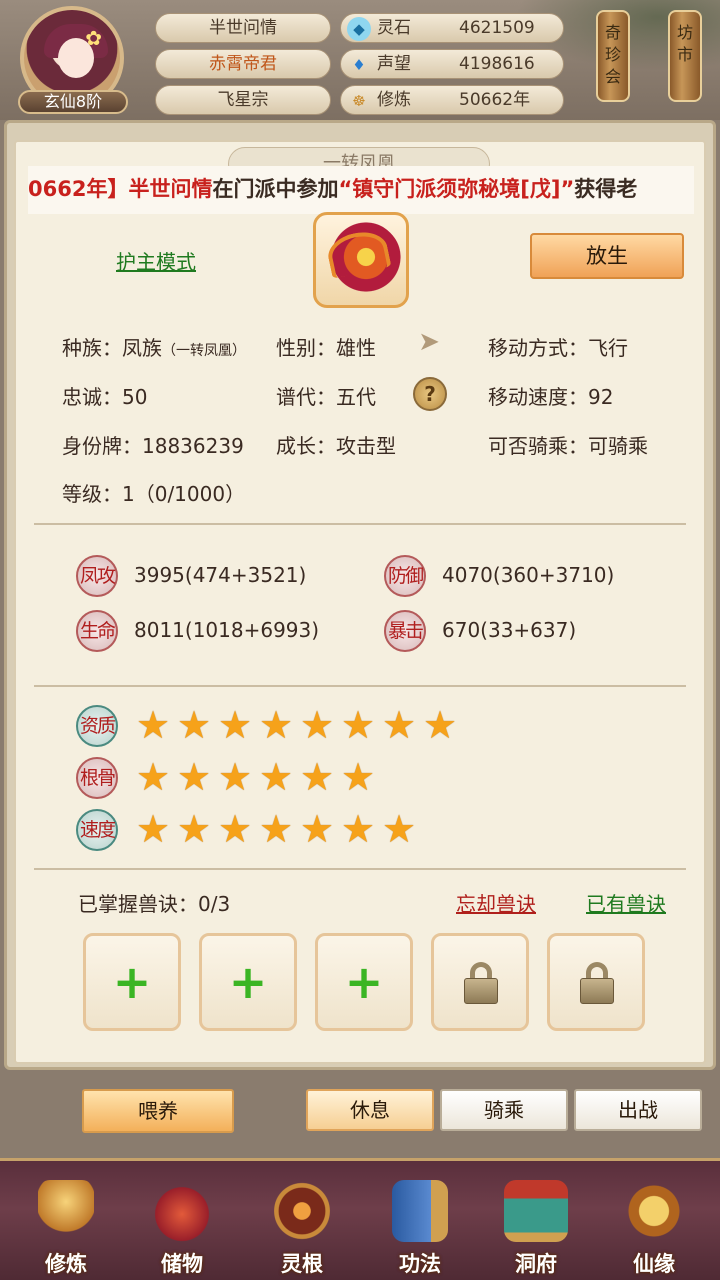 Image resolution: width=720 pixels, height=1280 pixels. What do you see at coordinates (306, 397) in the screenshot?
I see `lineage-label: 谱代：` at bounding box center [306, 397].